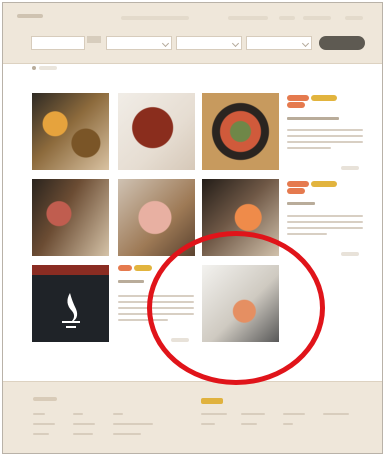  I want to click on area-select, so click(139, 43).